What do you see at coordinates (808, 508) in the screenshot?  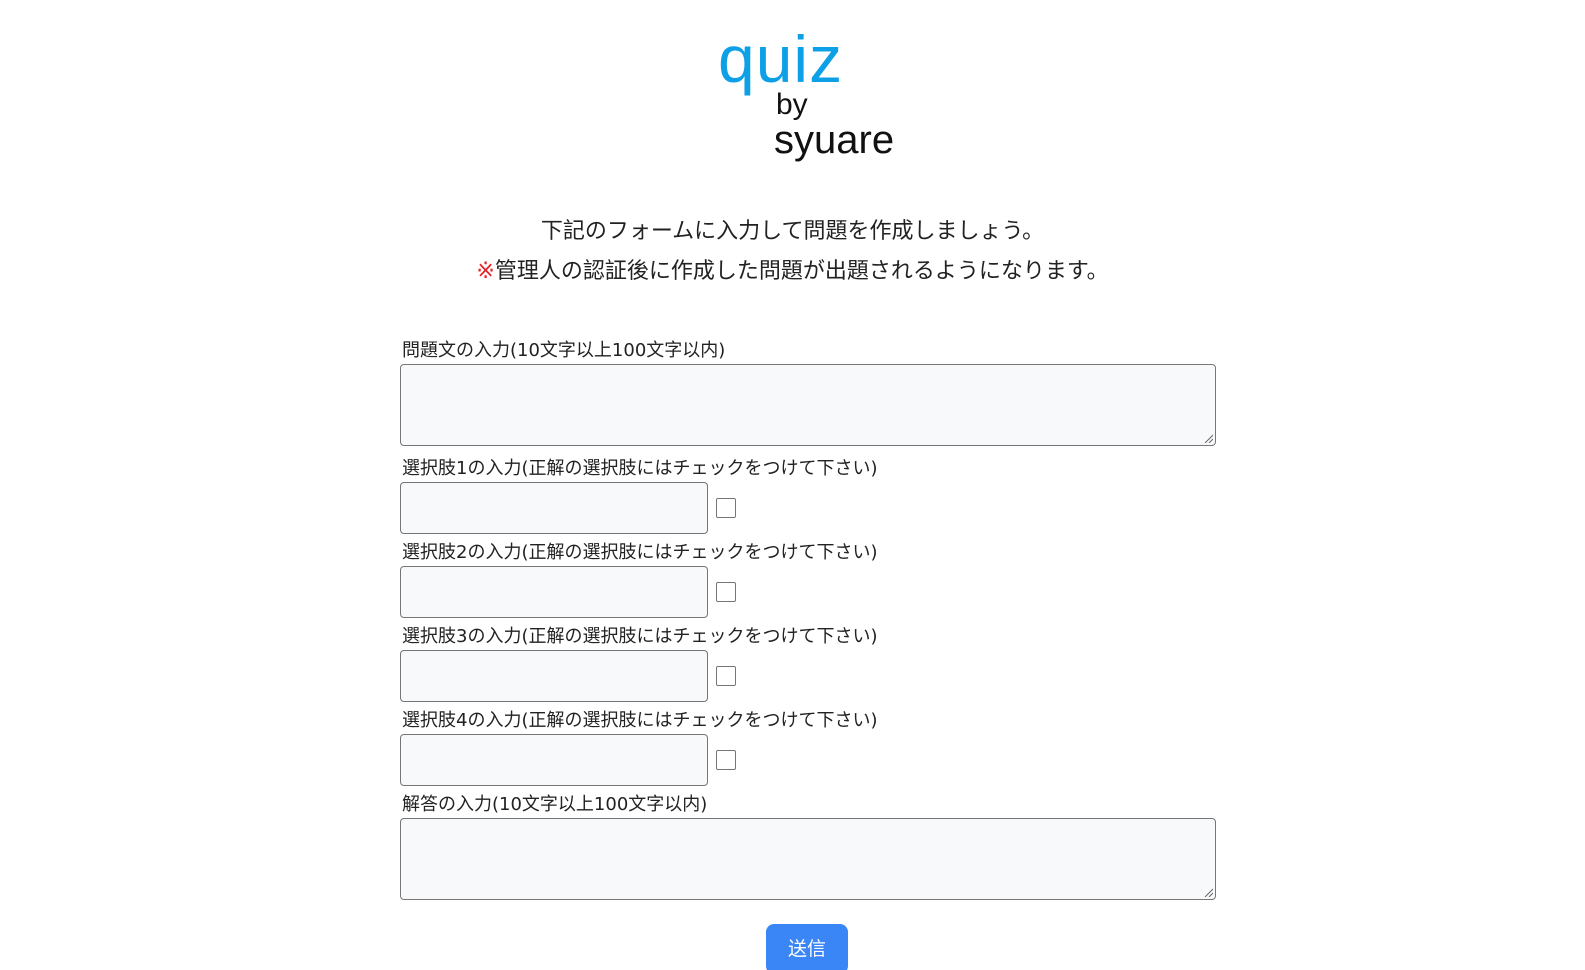 I see `choice-1-row` at bounding box center [808, 508].